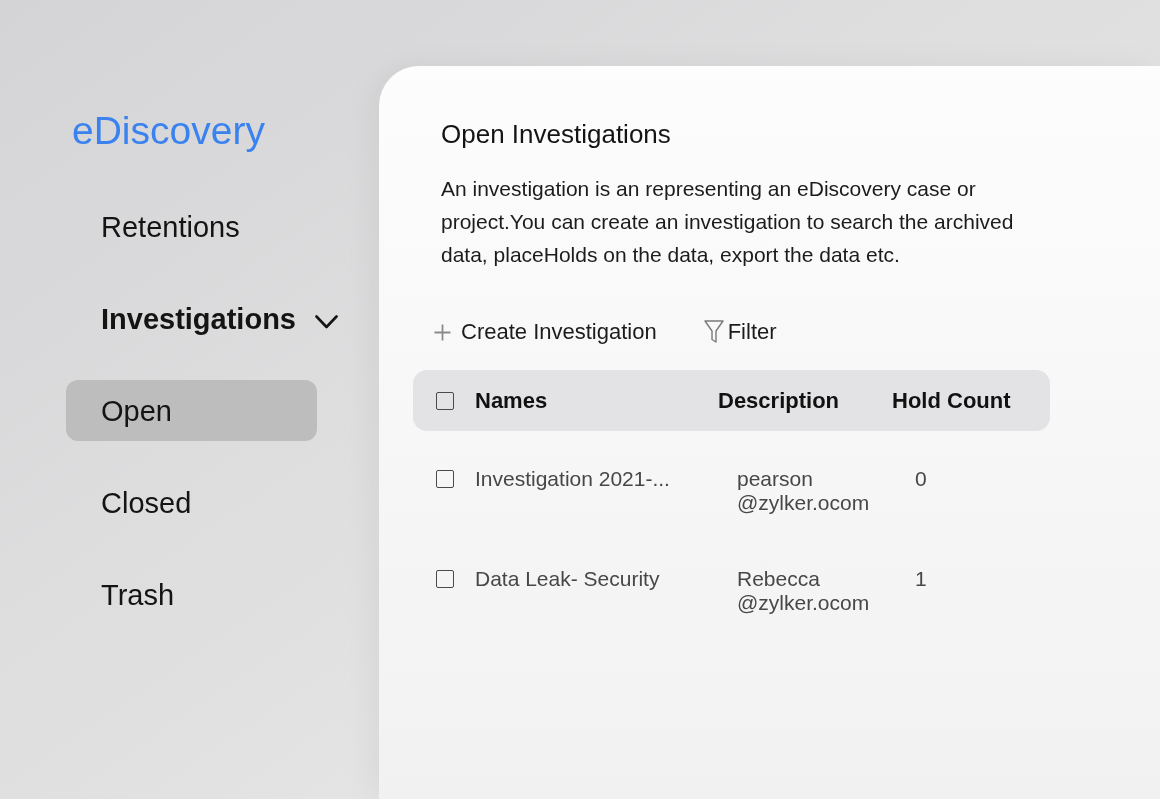 This screenshot has width=1160, height=799. Describe the element at coordinates (442, 332) in the screenshot. I see `plus-icon` at that location.